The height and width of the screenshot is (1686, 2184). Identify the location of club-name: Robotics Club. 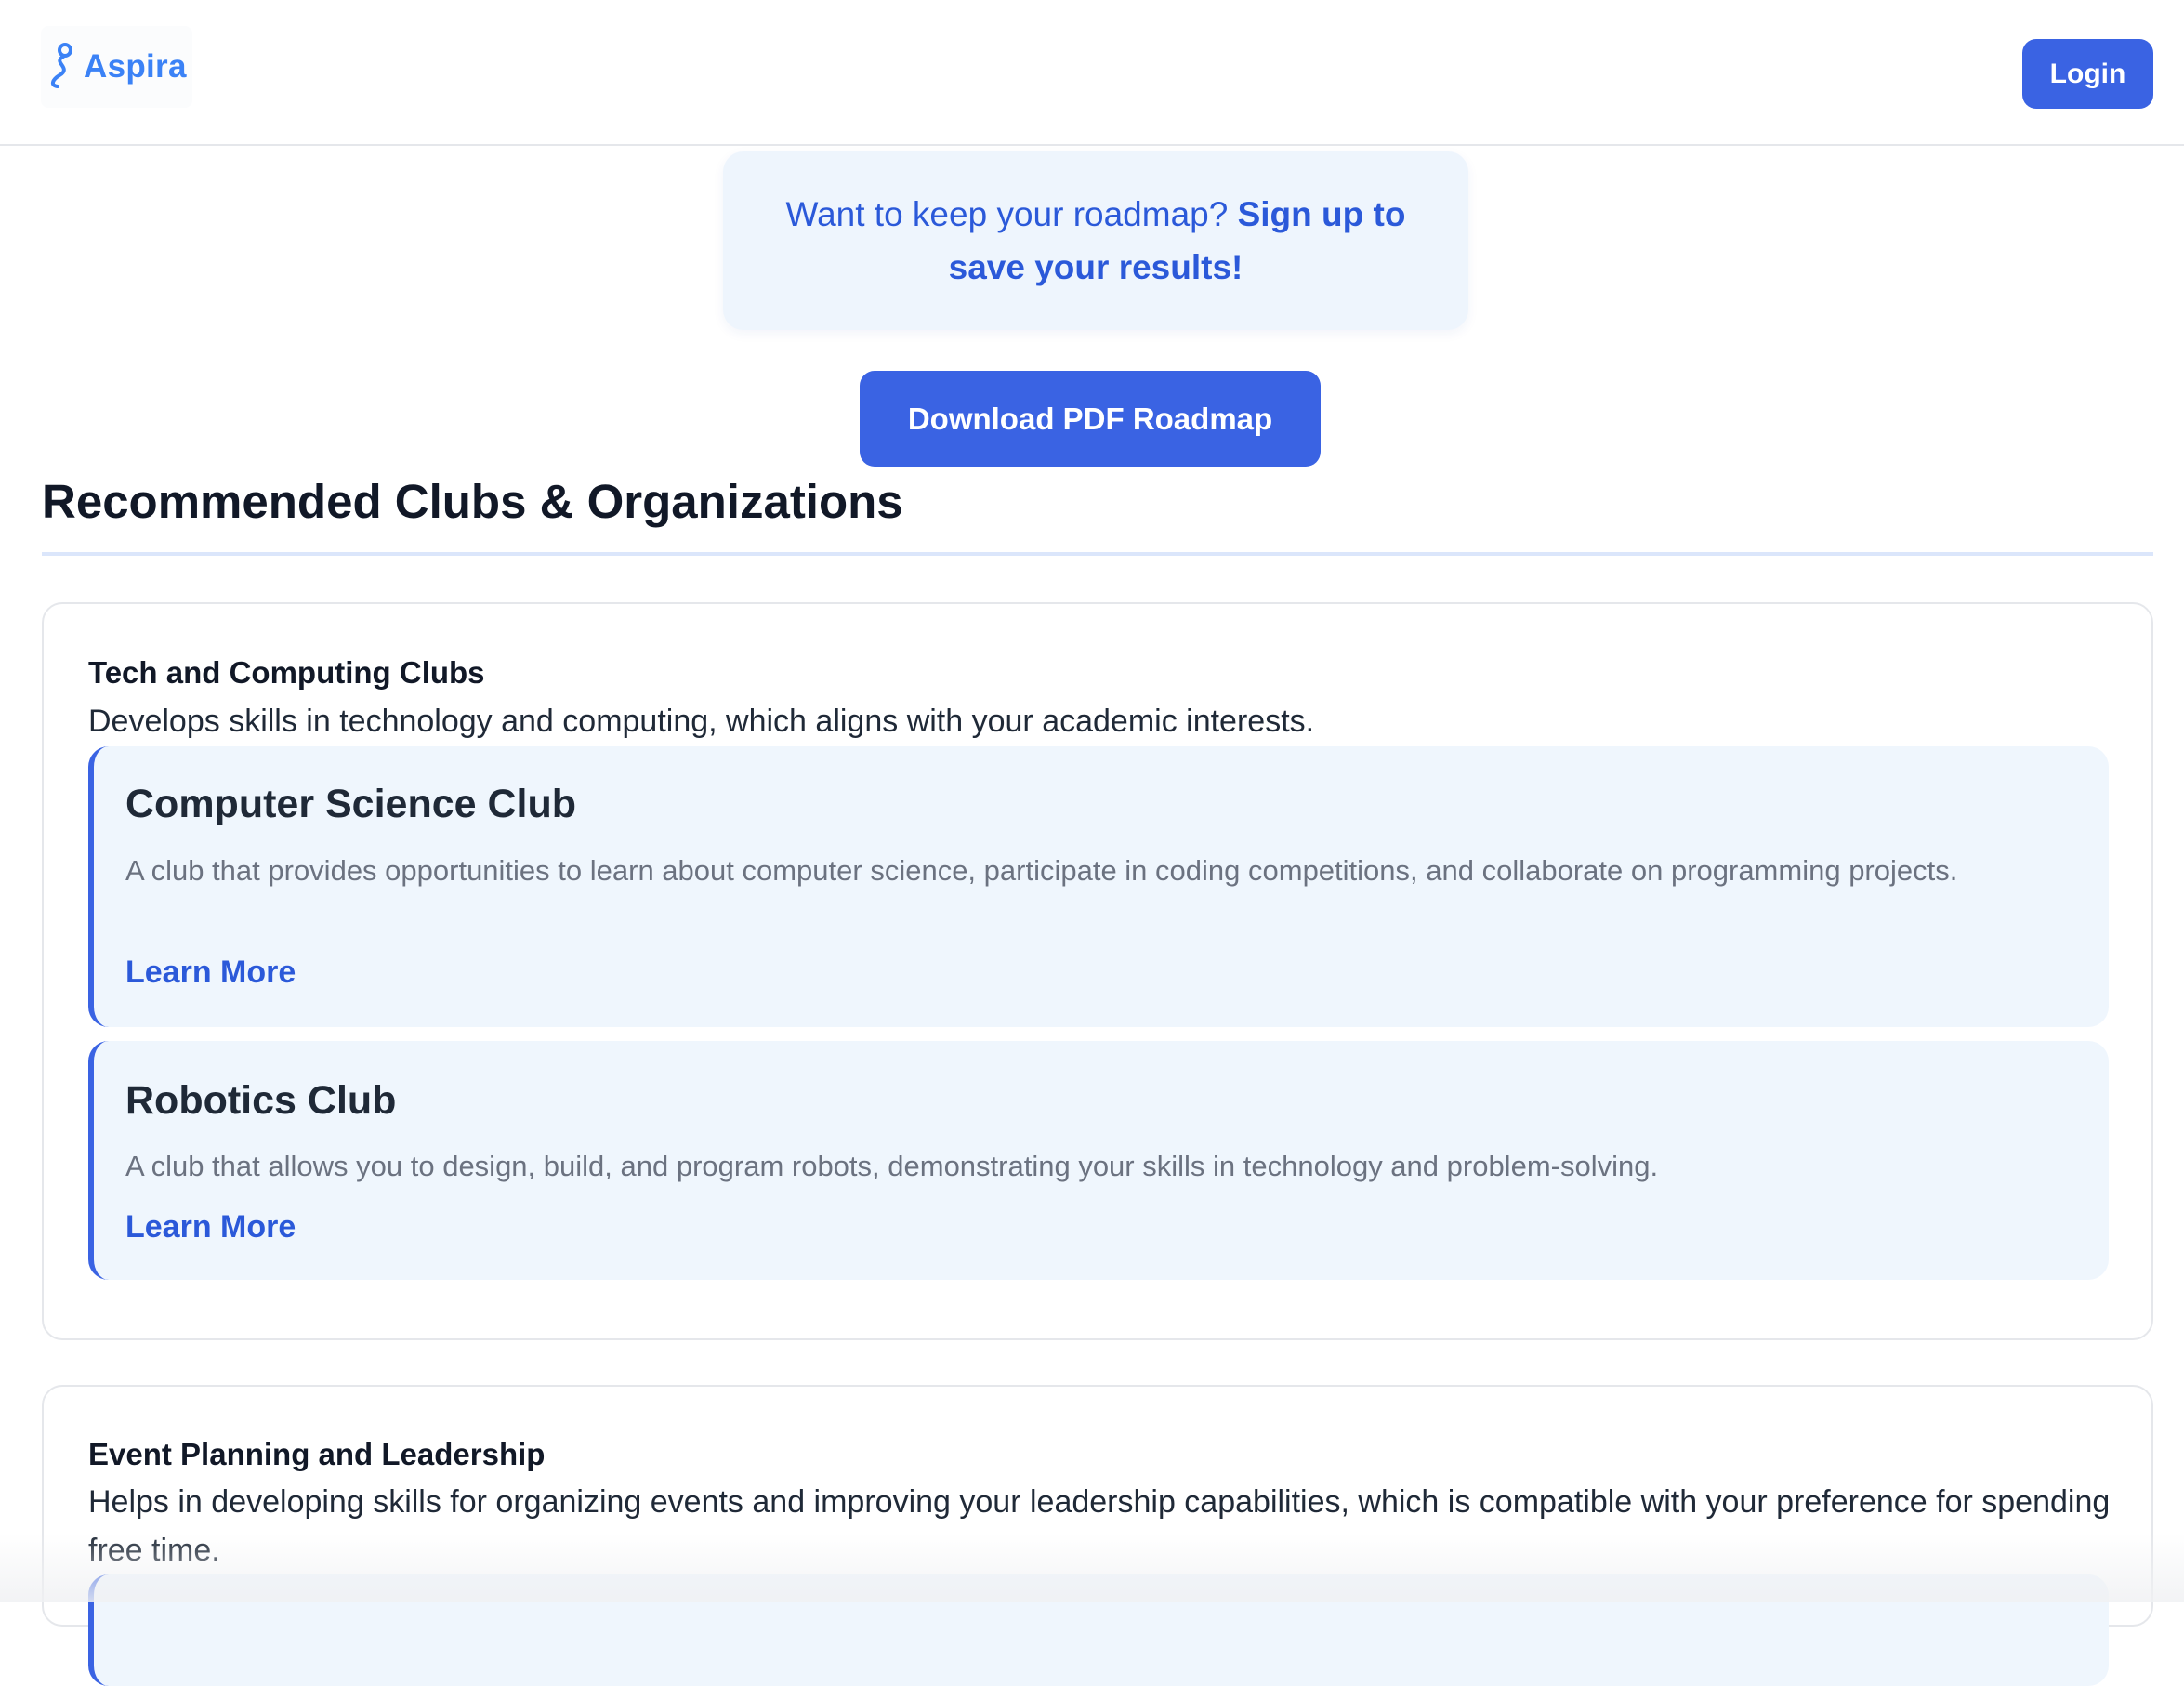
(261, 1100).